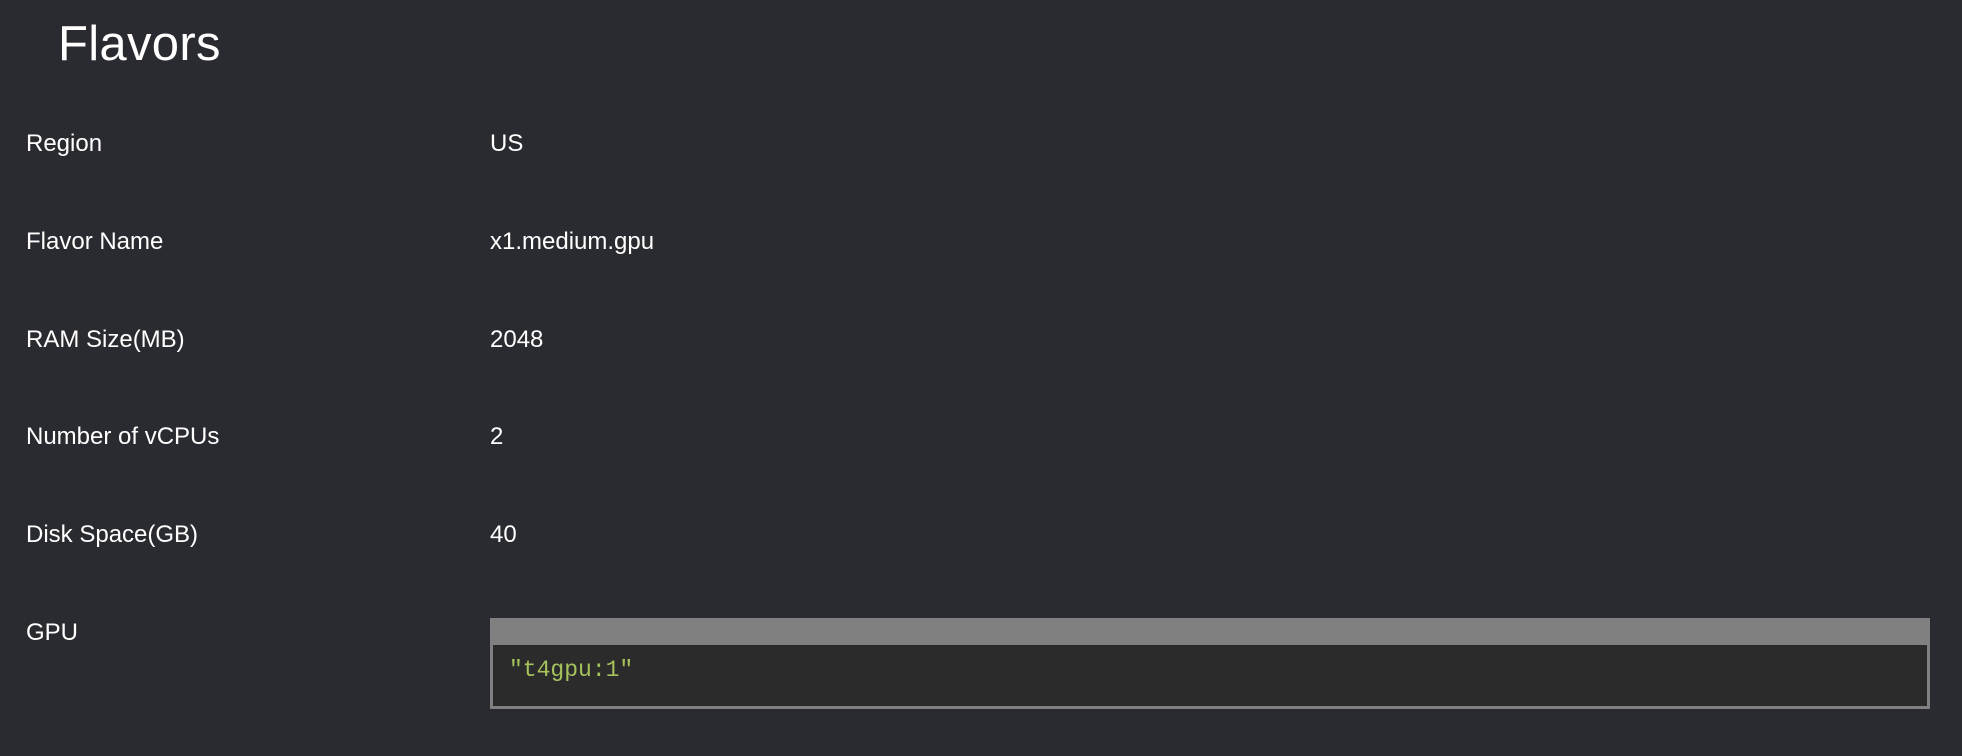 The height and width of the screenshot is (756, 1962). What do you see at coordinates (981, 535) in the screenshot?
I see `detail-row-disk-space: Disk Space(GB) 40` at bounding box center [981, 535].